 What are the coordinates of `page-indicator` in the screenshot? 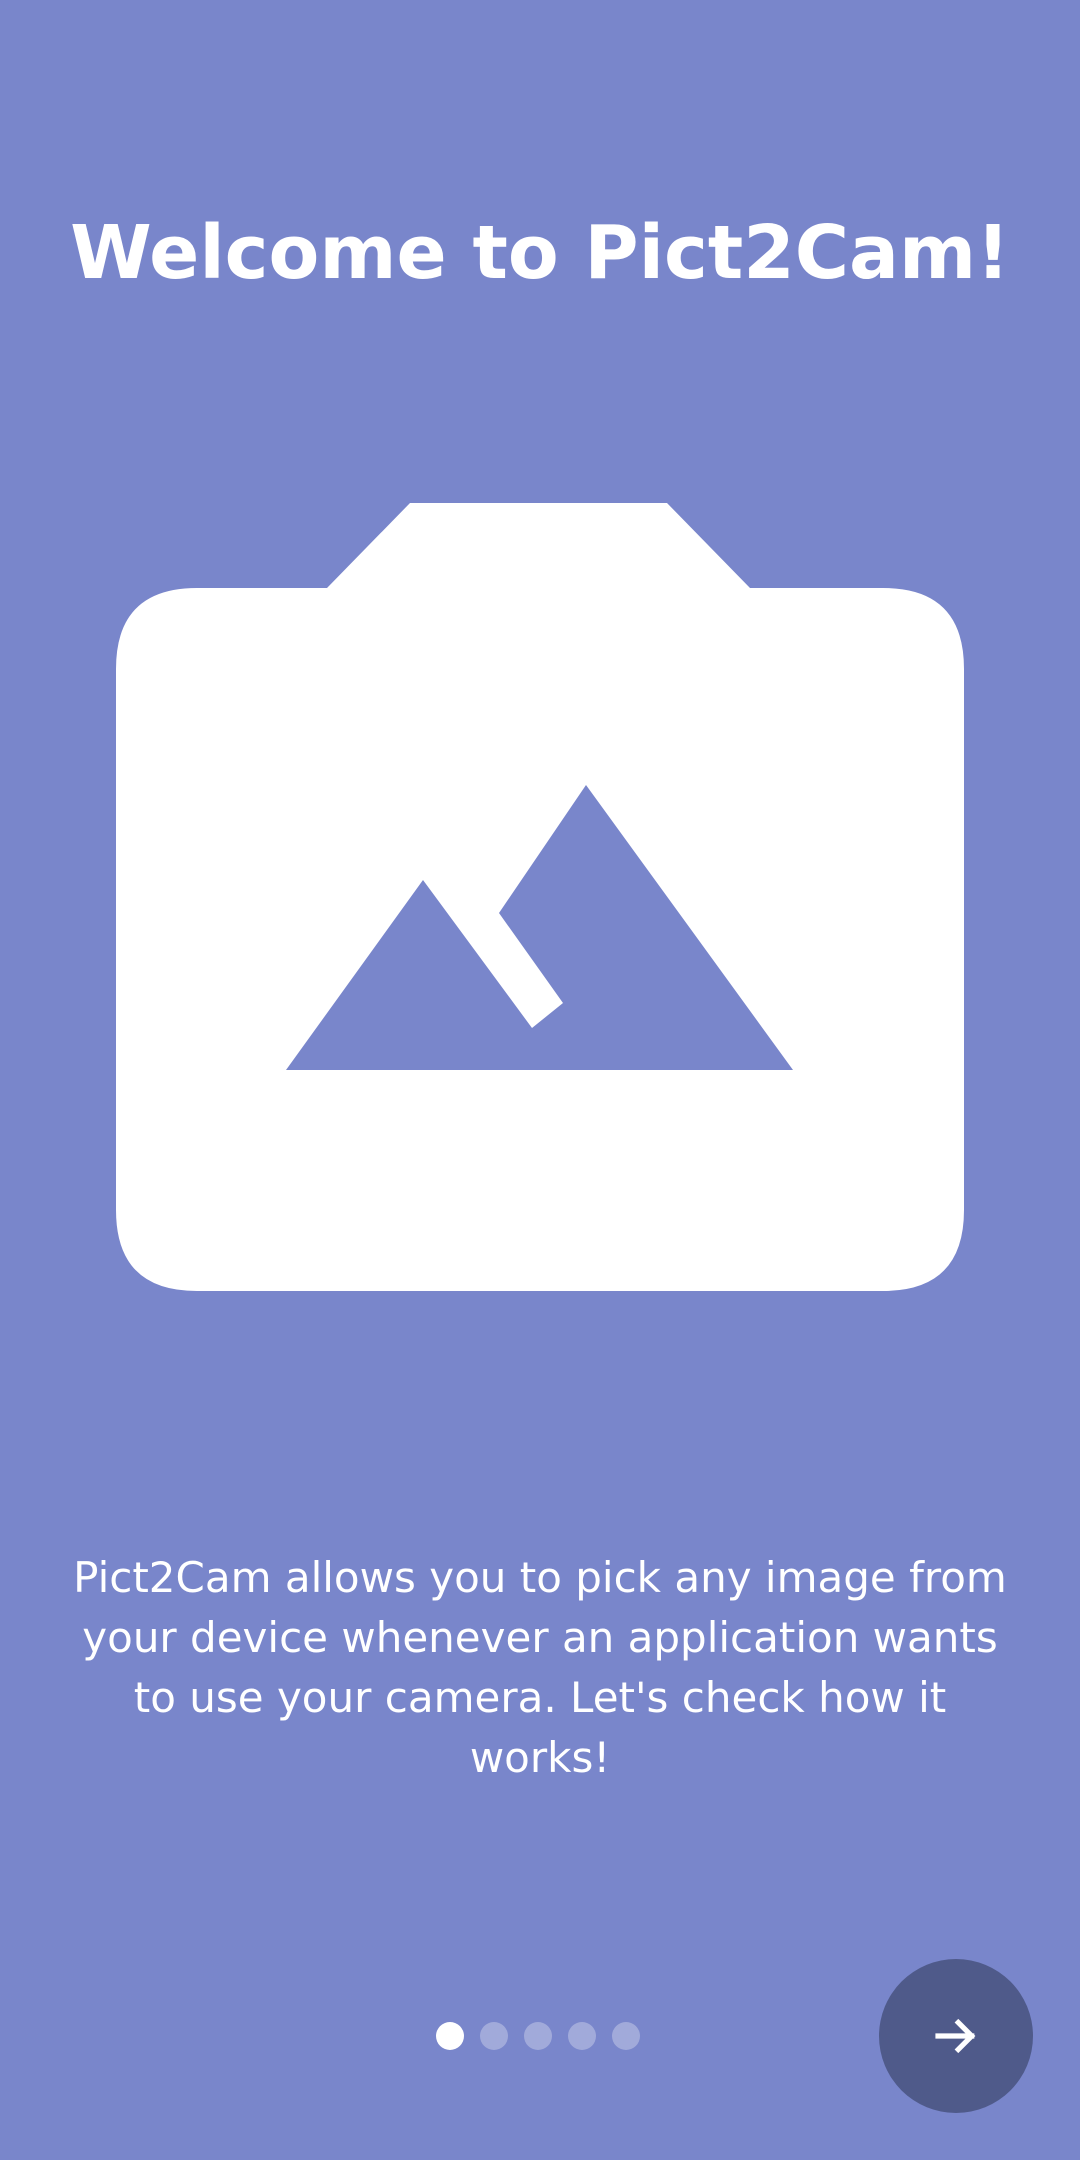 It's located at (538, 2036).